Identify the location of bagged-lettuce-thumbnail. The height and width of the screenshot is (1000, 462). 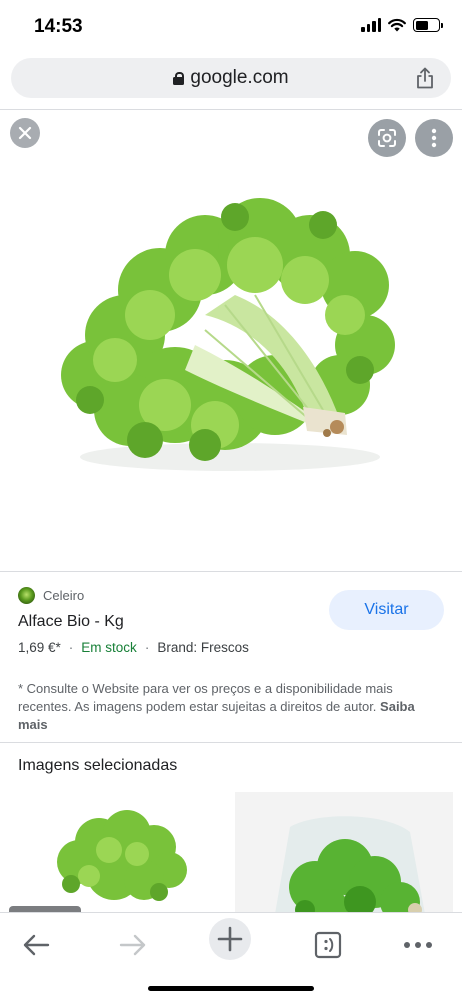
(350, 865).